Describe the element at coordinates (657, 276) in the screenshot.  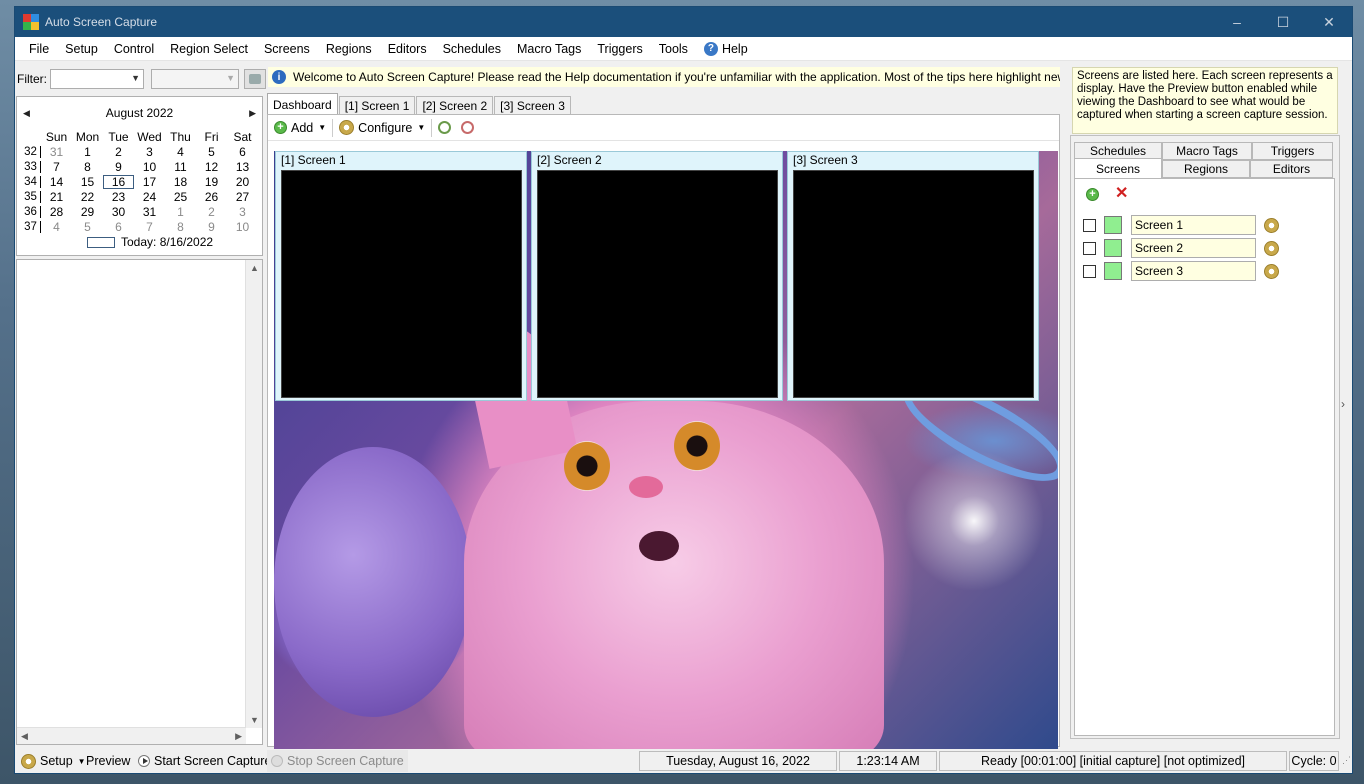
I see `dashboard-screen-2: [2] Screen 2` at that location.